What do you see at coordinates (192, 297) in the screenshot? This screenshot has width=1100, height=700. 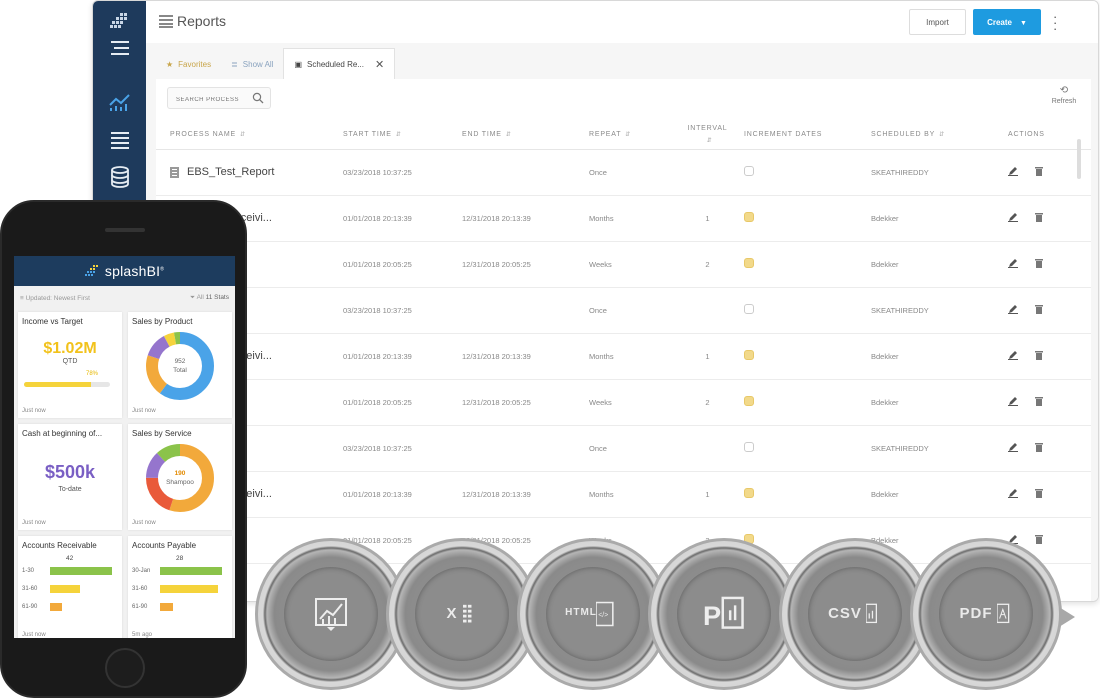 I see `filter-icon: ⏷` at bounding box center [192, 297].